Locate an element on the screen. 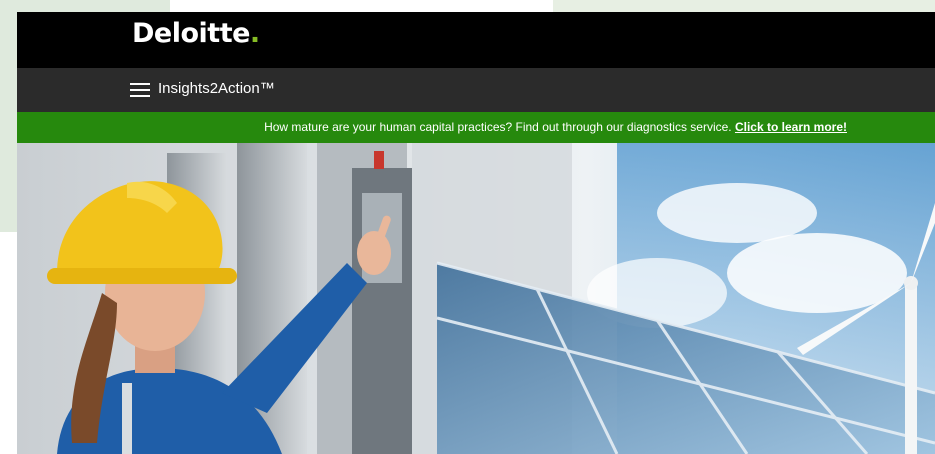 The height and width of the screenshot is (454, 935). nav-title: Insights2Action™ is located at coordinates (216, 88).